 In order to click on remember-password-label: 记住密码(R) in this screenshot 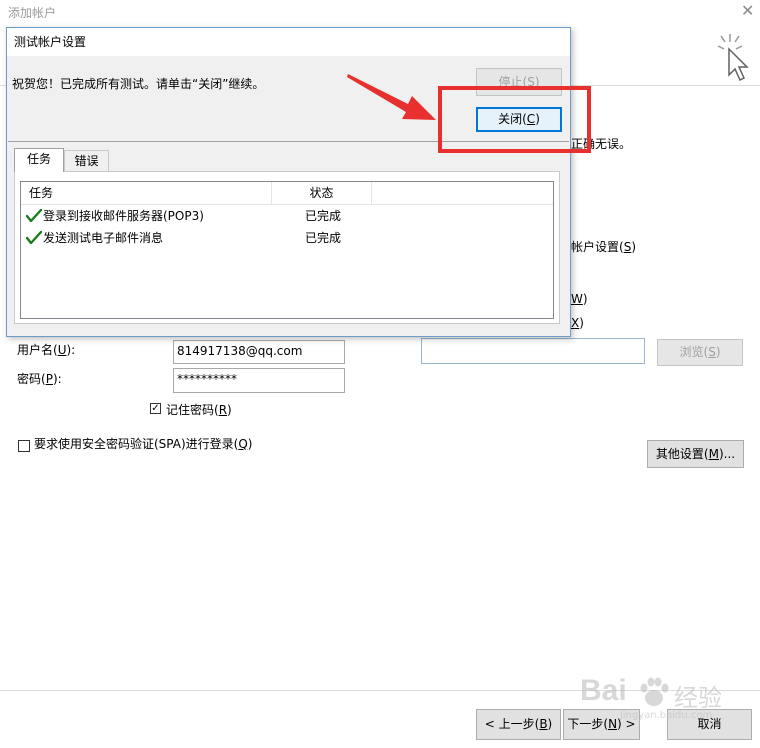, I will do `click(199, 410)`.